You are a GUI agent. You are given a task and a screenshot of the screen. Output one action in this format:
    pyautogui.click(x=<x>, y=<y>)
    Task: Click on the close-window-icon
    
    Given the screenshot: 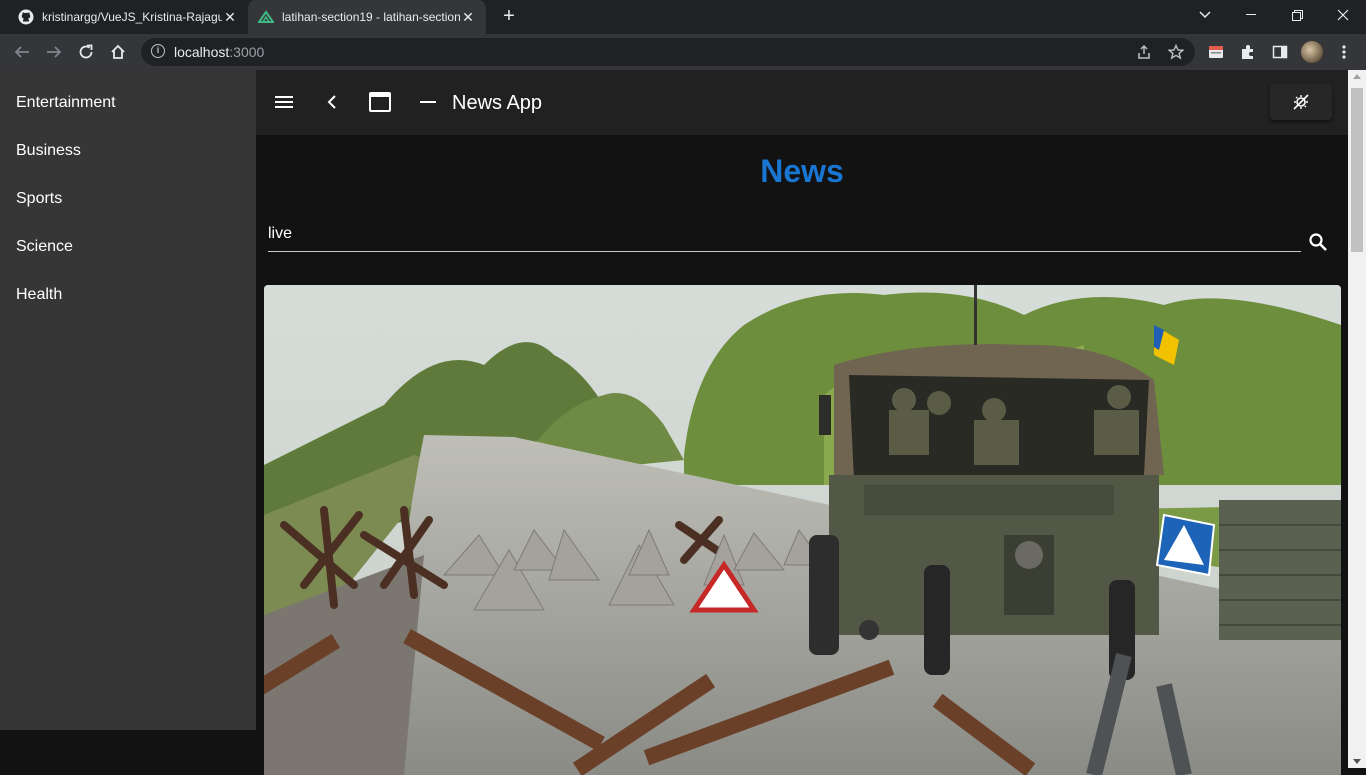 What is the action you would take?
    pyautogui.click(x=1343, y=15)
    